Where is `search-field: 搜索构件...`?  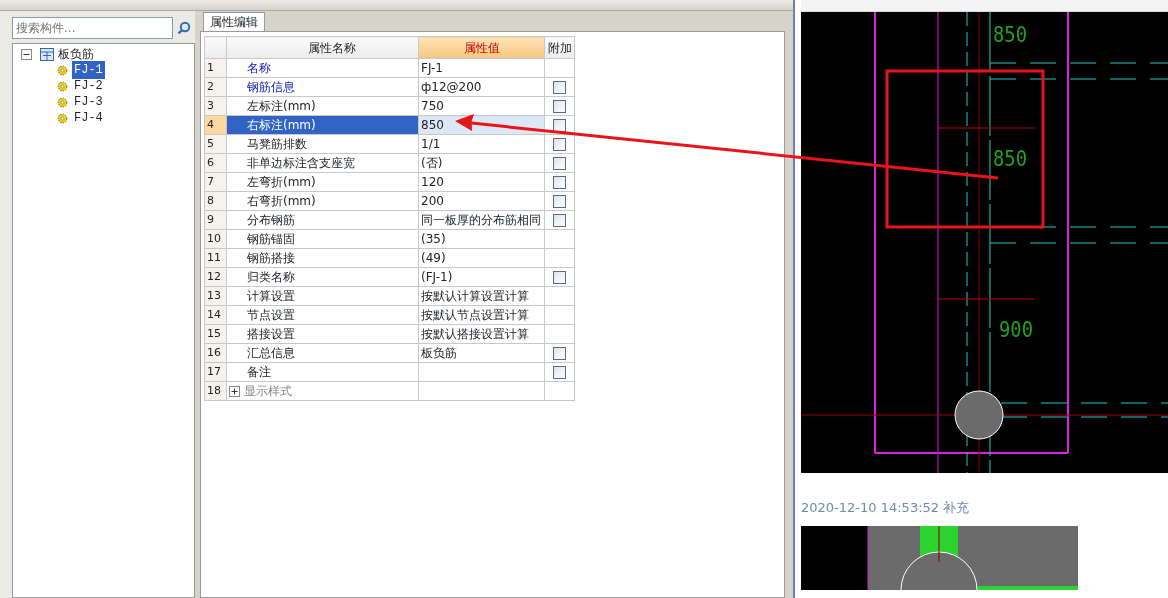
search-field: 搜索构件... is located at coordinates (92, 28).